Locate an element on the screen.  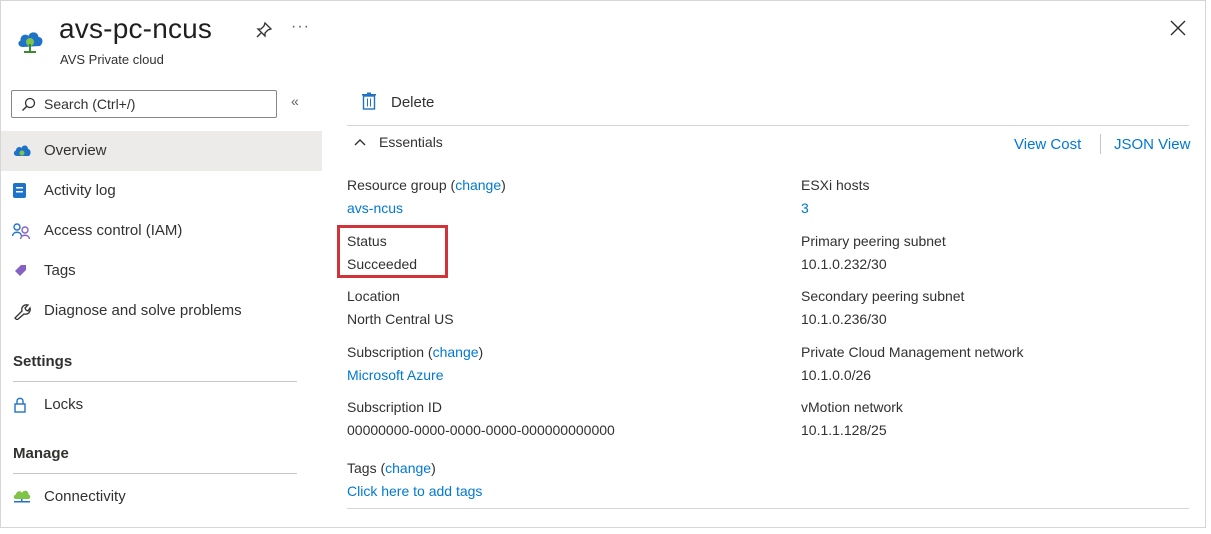
chevron-up-icon is located at coordinates (360, 142).